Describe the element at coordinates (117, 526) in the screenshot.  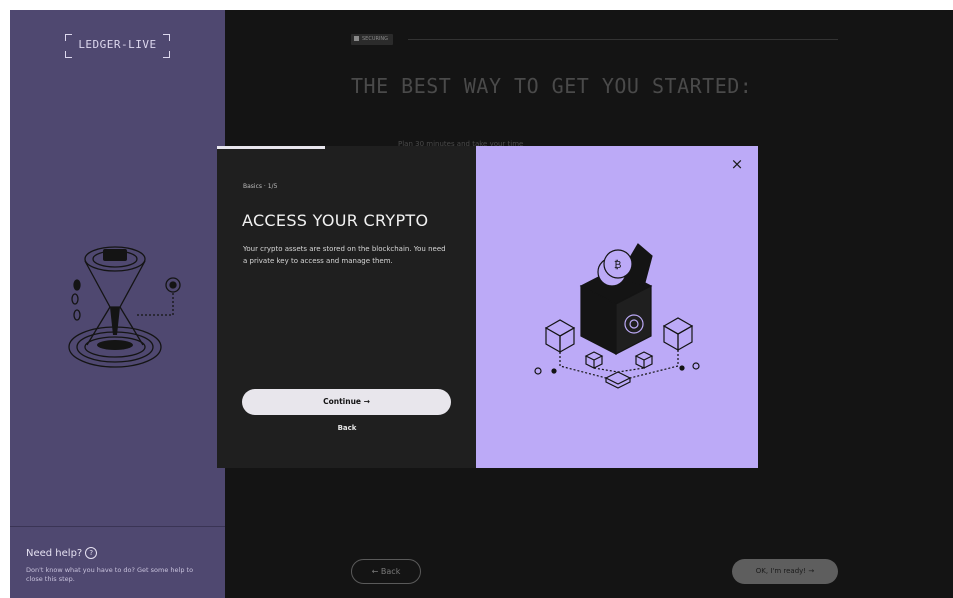
I see `sidebar-divider` at that location.